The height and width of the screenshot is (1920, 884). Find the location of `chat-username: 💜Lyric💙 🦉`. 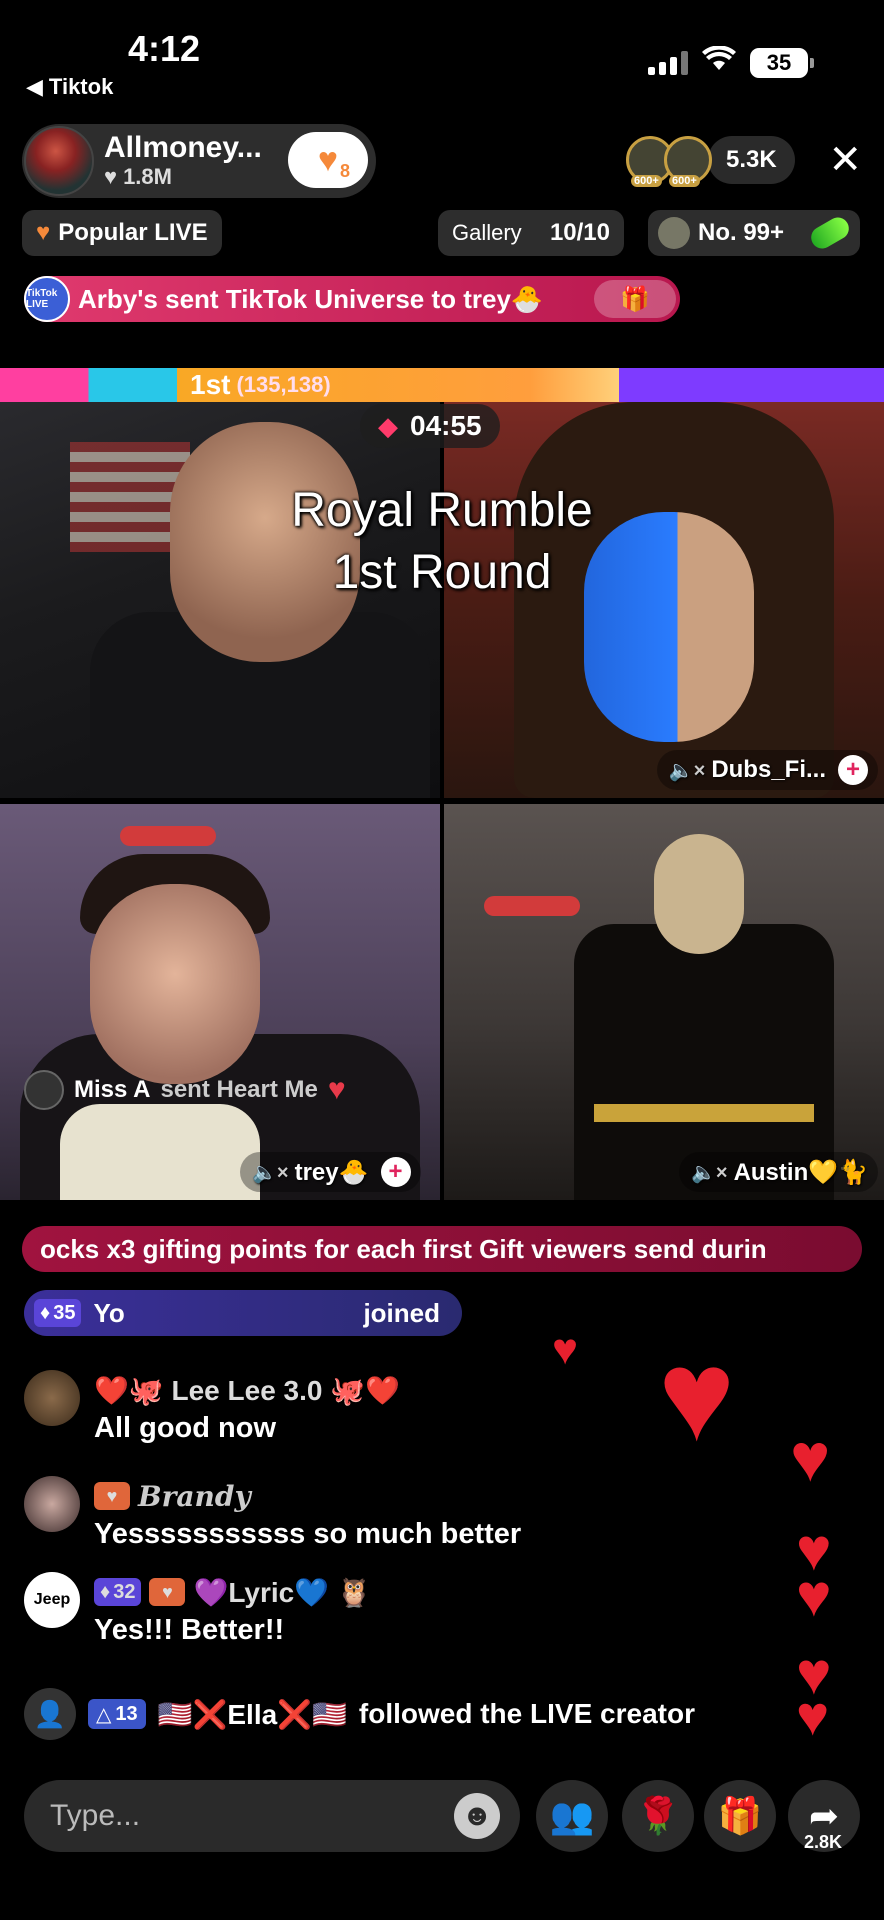

chat-username: 💜Lyric💙 🦉 is located at coordinates (282, 1592).